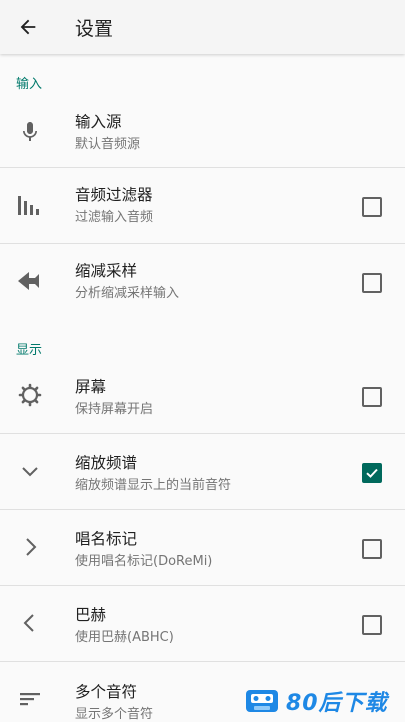  Describe the element at coordinates (202, 623) in the screenshot. I see `pref-bach: 巴赫 使用巴赫(ABHC)` at that location.